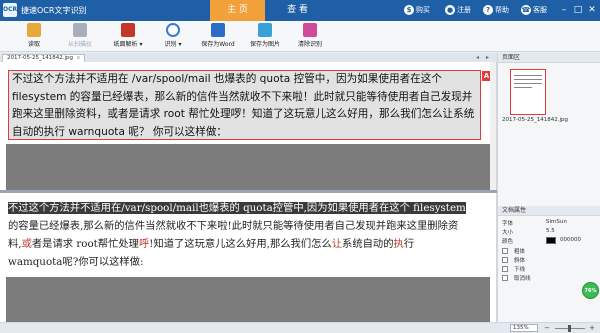  Describe the element at coordinates (34, 30) in the screenshot. I see `folder-open-icon` at that location.